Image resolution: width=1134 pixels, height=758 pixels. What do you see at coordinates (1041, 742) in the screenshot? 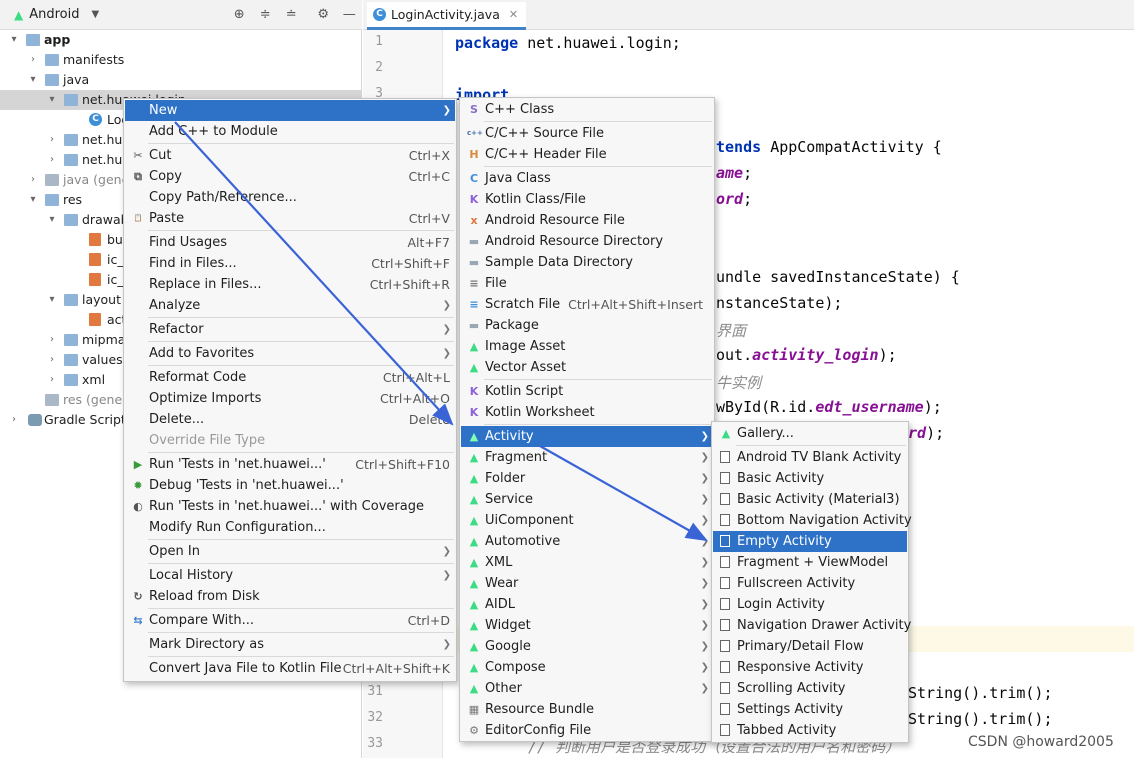
I see `watermark: CSDN @howard2005` at bounding box center [1041, 742].